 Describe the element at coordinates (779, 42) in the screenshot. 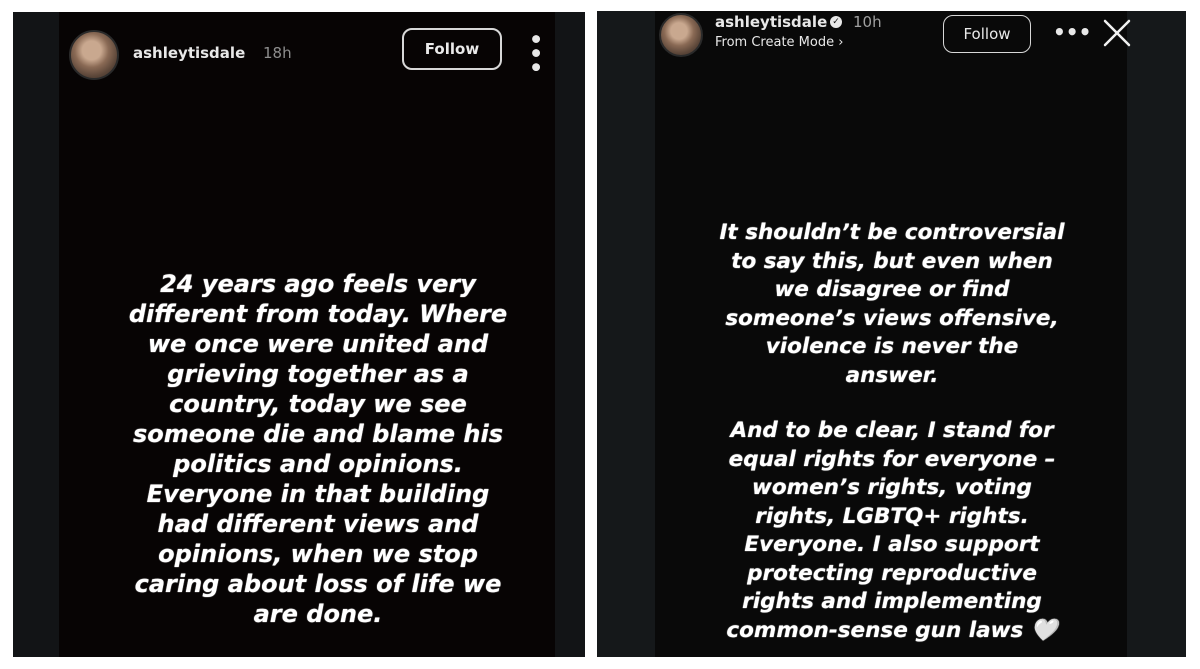

I see `create-mode-link: From Create Mode ›` at that location.